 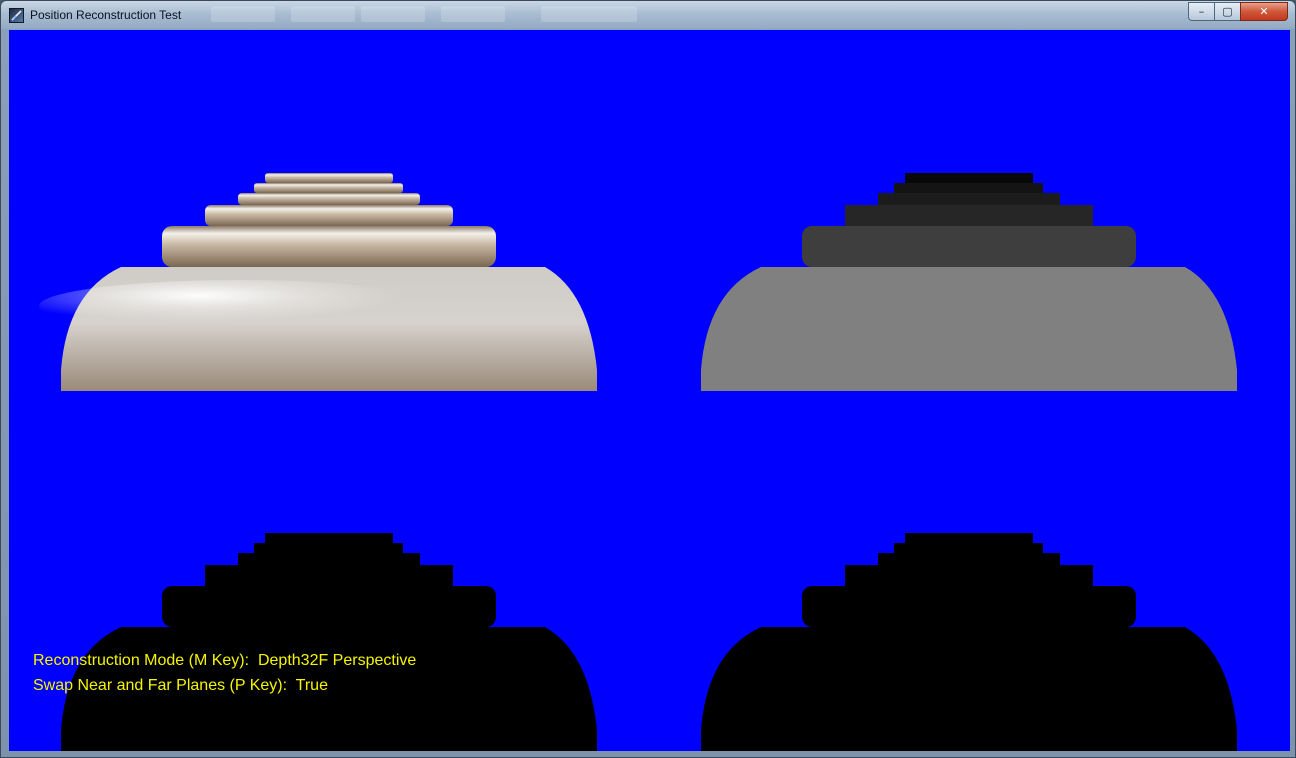 I want to click on depth-view, so click(x=969, y=282).